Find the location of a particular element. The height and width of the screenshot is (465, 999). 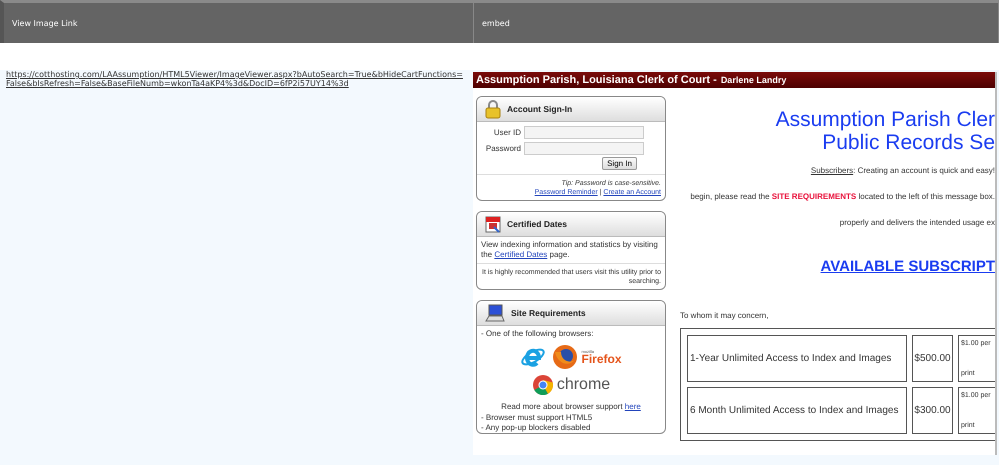

panel-title: Certified Dates is located at coordinates (537, 224).